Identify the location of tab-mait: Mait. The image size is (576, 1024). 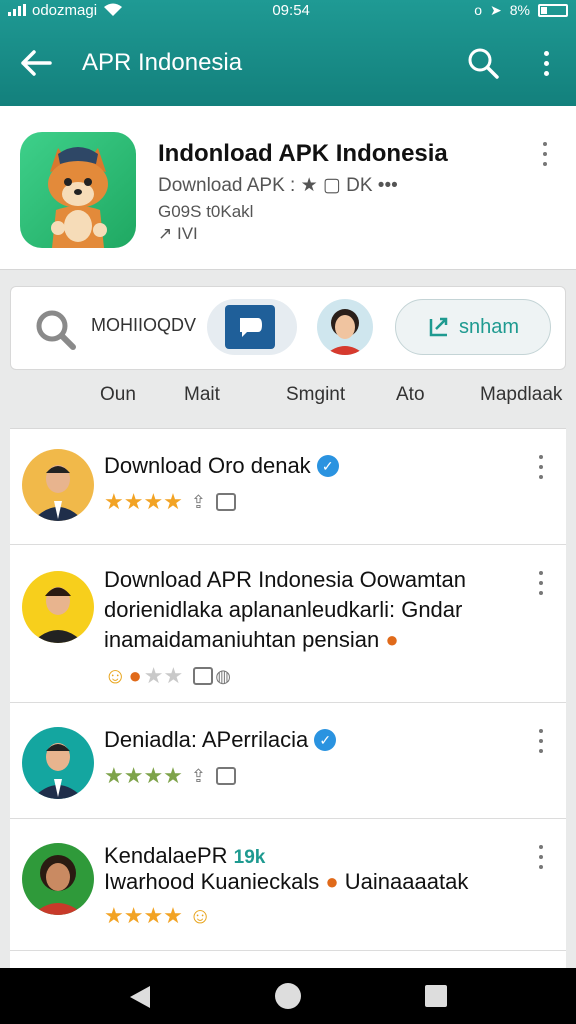
(202, 395).